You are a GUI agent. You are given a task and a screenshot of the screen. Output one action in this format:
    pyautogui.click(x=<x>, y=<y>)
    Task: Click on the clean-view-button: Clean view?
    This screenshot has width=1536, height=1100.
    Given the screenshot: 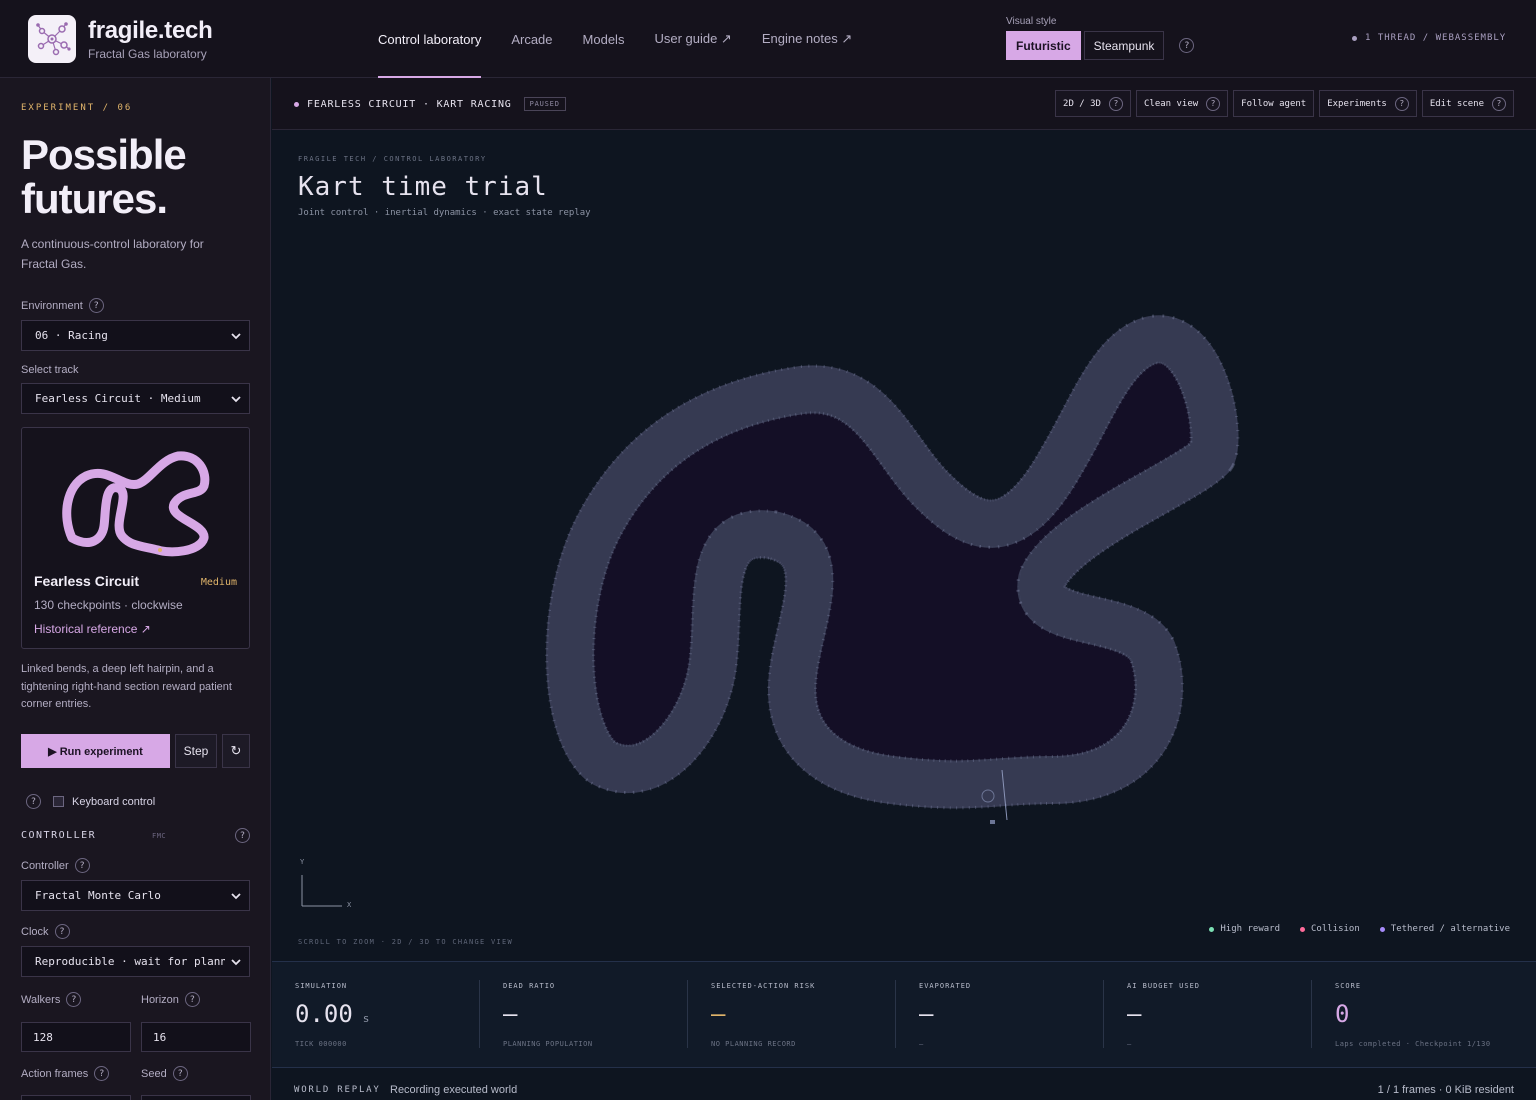 What is the action you would take?
    pyautogui.click(x=1182, y=103)
    